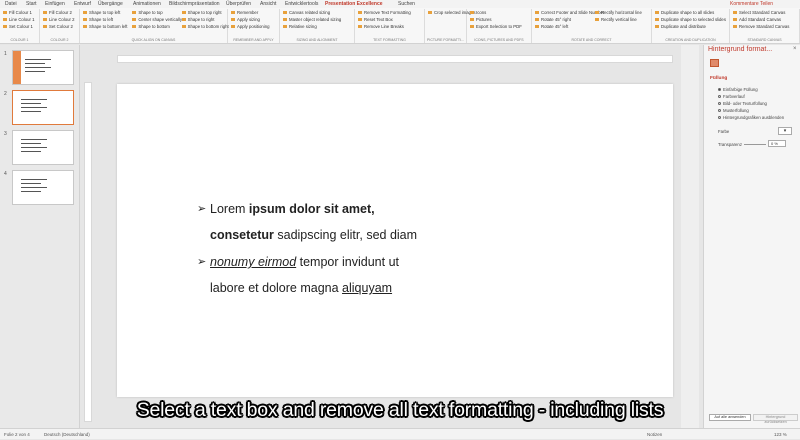  What do you see at coordinates (760, 27) in the screenshot?
I see `ribbon-button: Remove Standard Canvas` at bounding box center [760, 27].